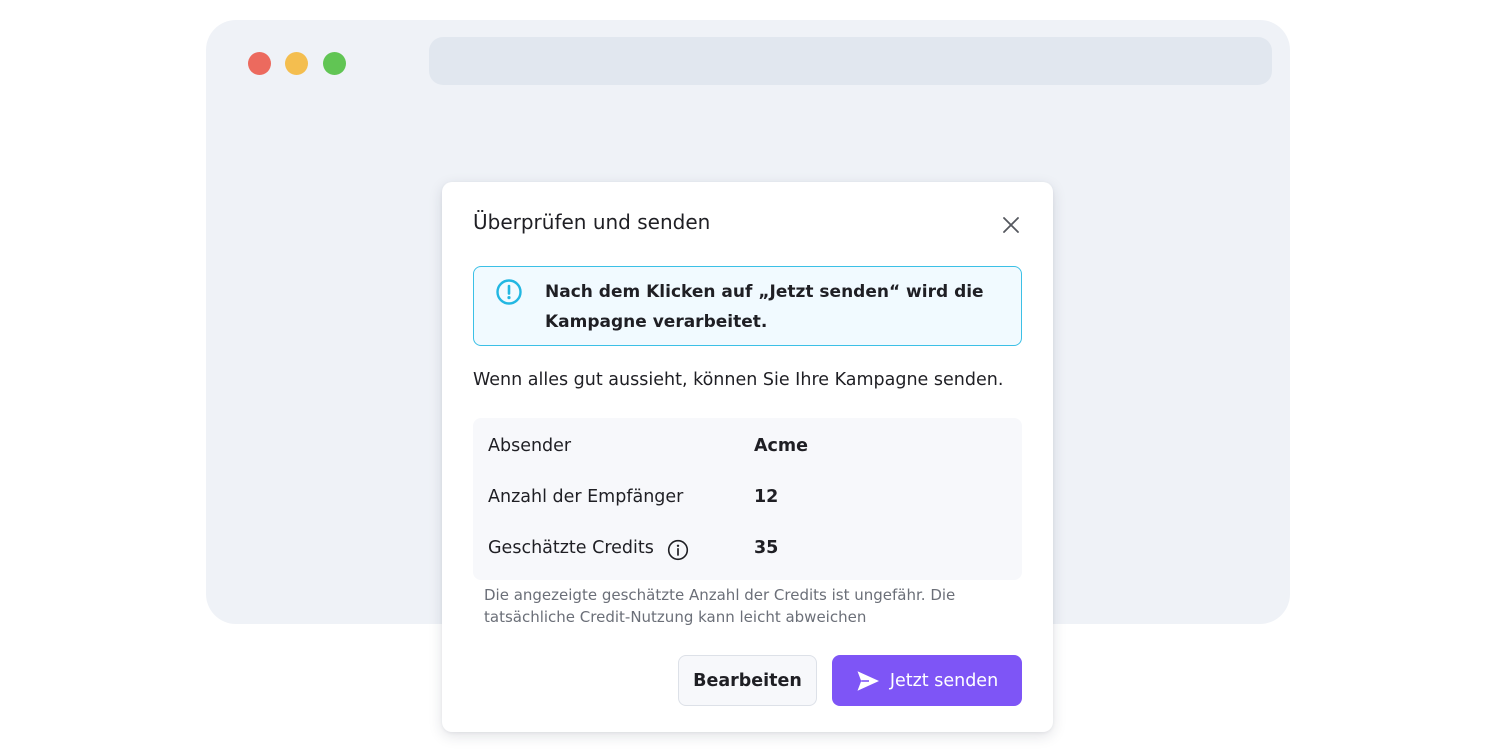 The width and height of the screenshot is (1496, 754). What do you see at coordinates (766, 497) in the screenshot?
I see `recipients-value: 12` at bounding box center [766, 497].